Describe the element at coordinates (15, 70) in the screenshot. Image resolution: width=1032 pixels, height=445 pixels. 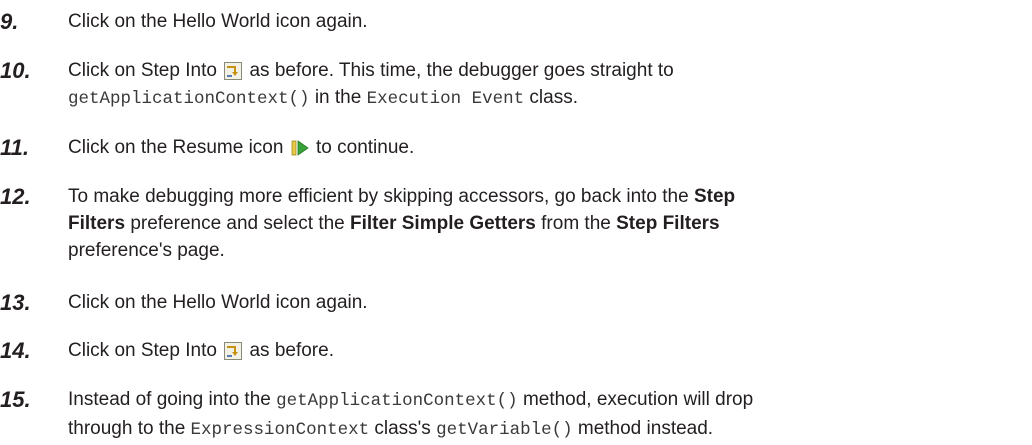
I see `step-number: 10.` at that location.